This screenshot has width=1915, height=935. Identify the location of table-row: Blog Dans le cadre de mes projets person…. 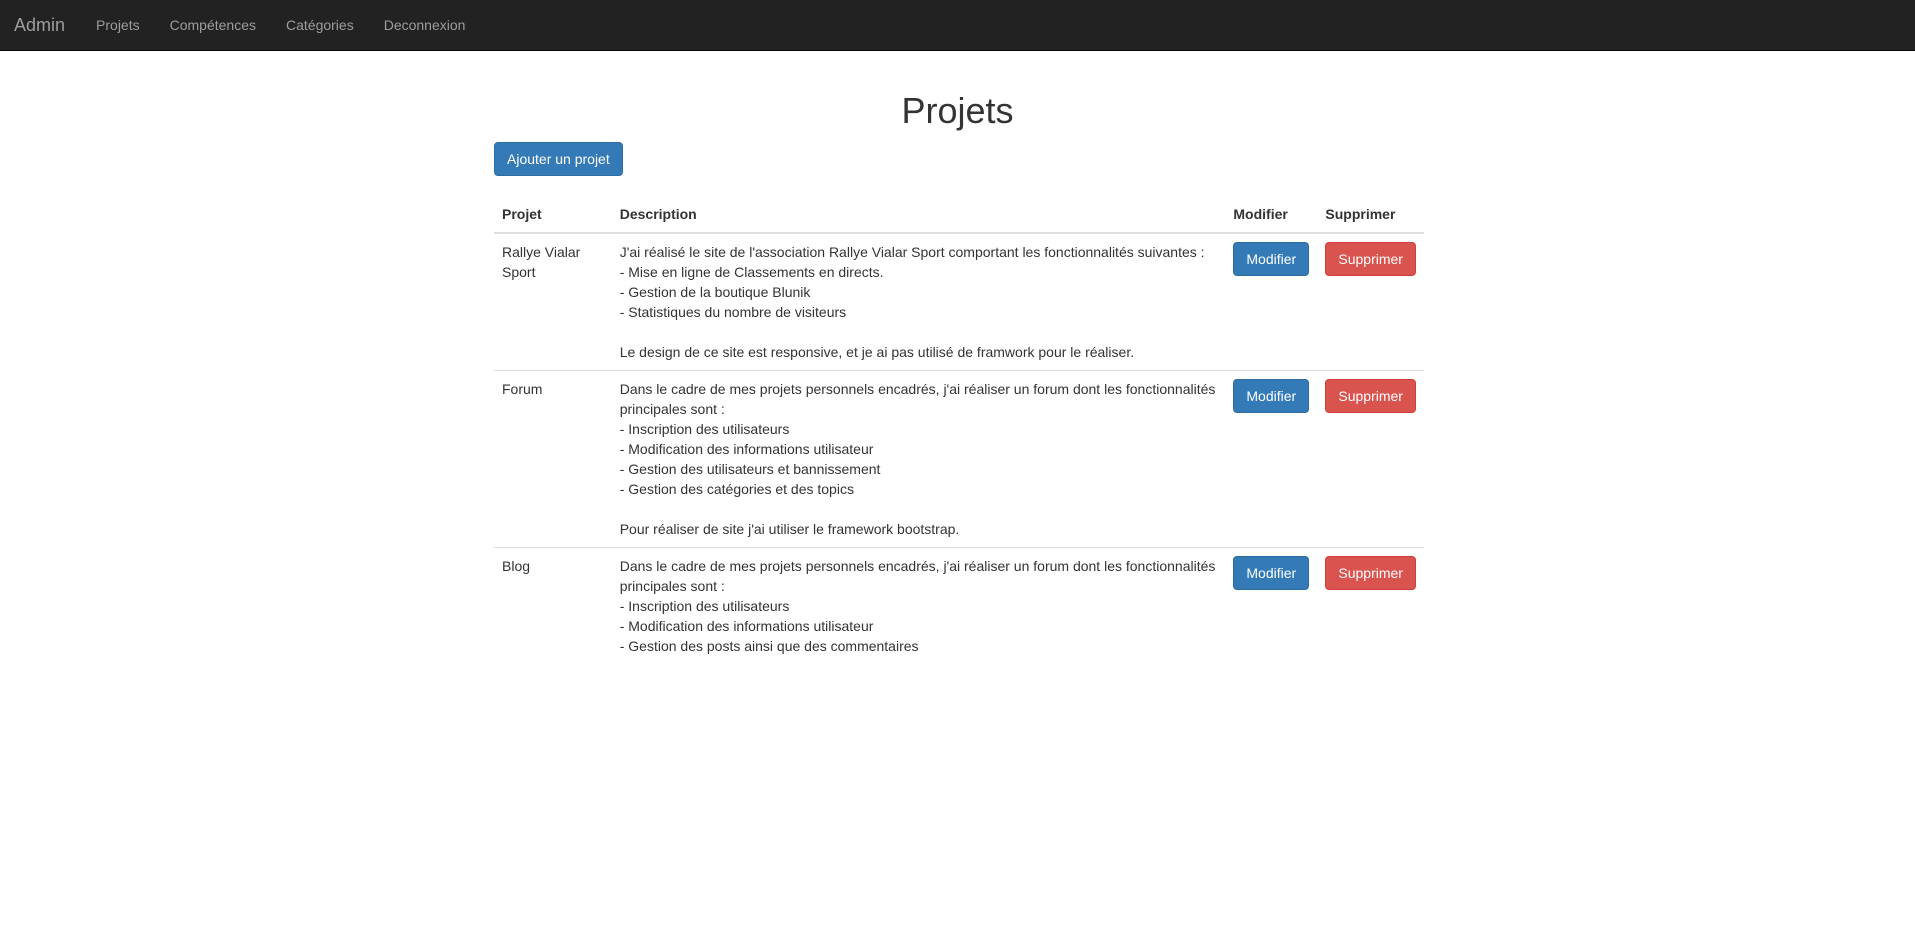
(959, 605).